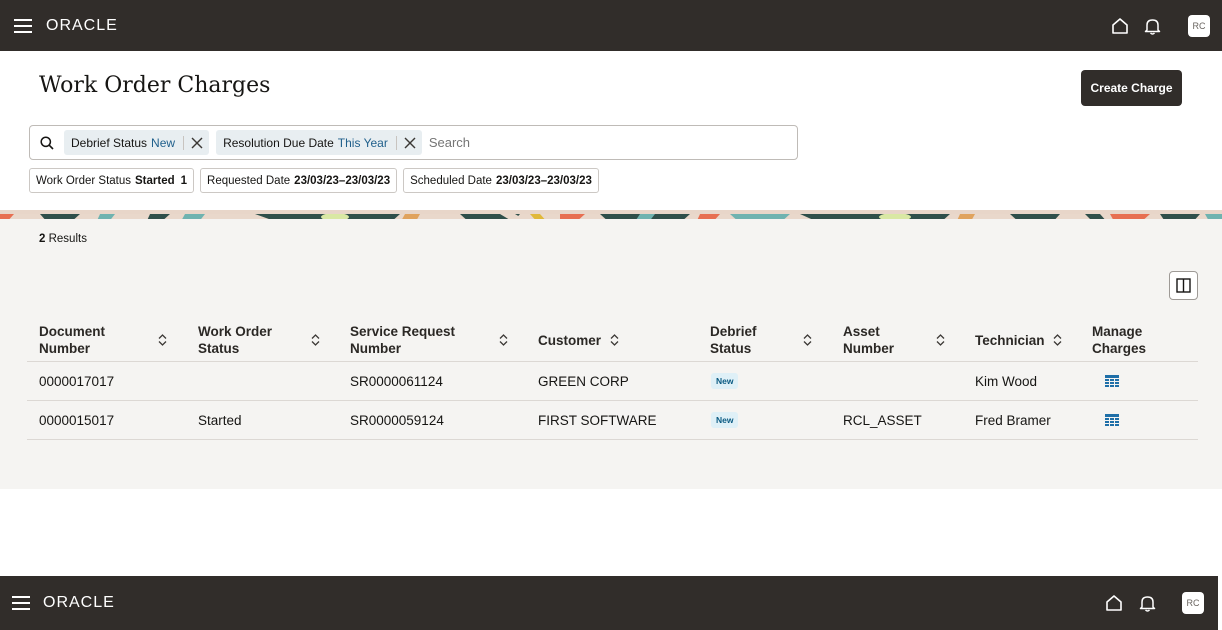 The width and height of the screenshot is (1222, 630). Describe the element at coordinates (883, 340) in the screenshot. I see `column-header-asset-number: Asset Number` at that location.